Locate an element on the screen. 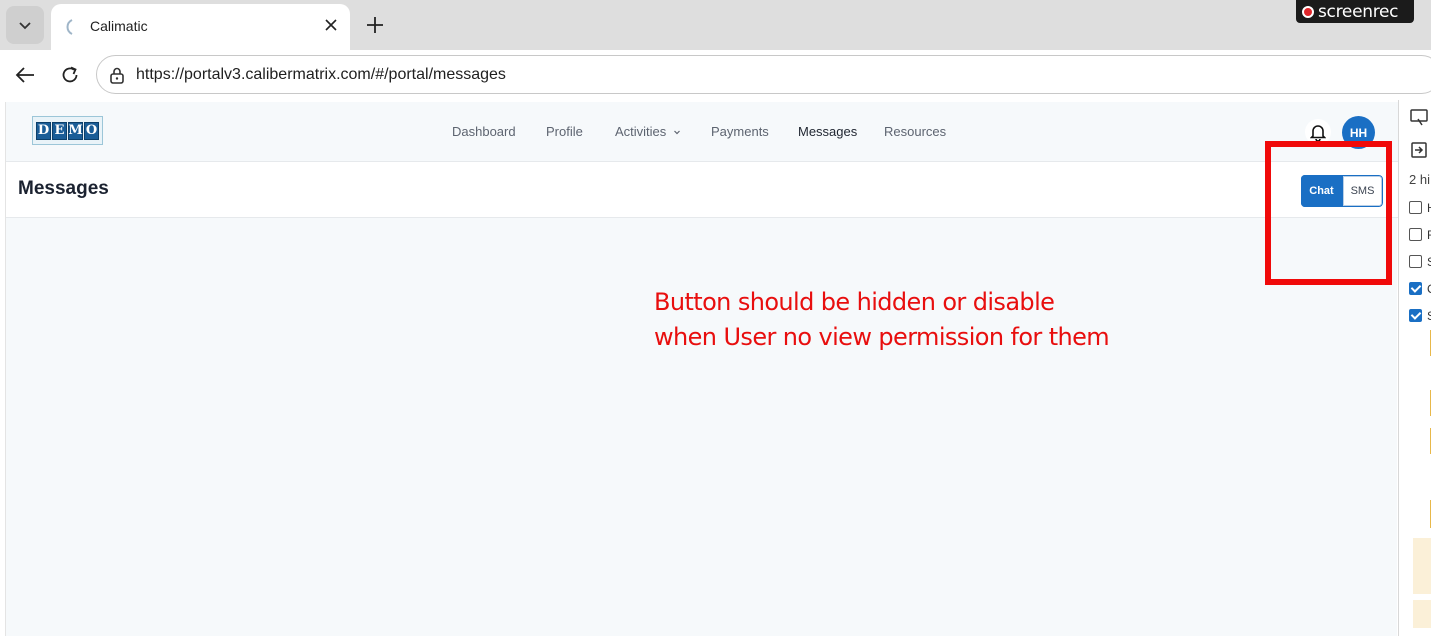 Image resolution: width=1431 pixels, height=636 pixels. sign-in-icon is located at coordinates (1419, 150).